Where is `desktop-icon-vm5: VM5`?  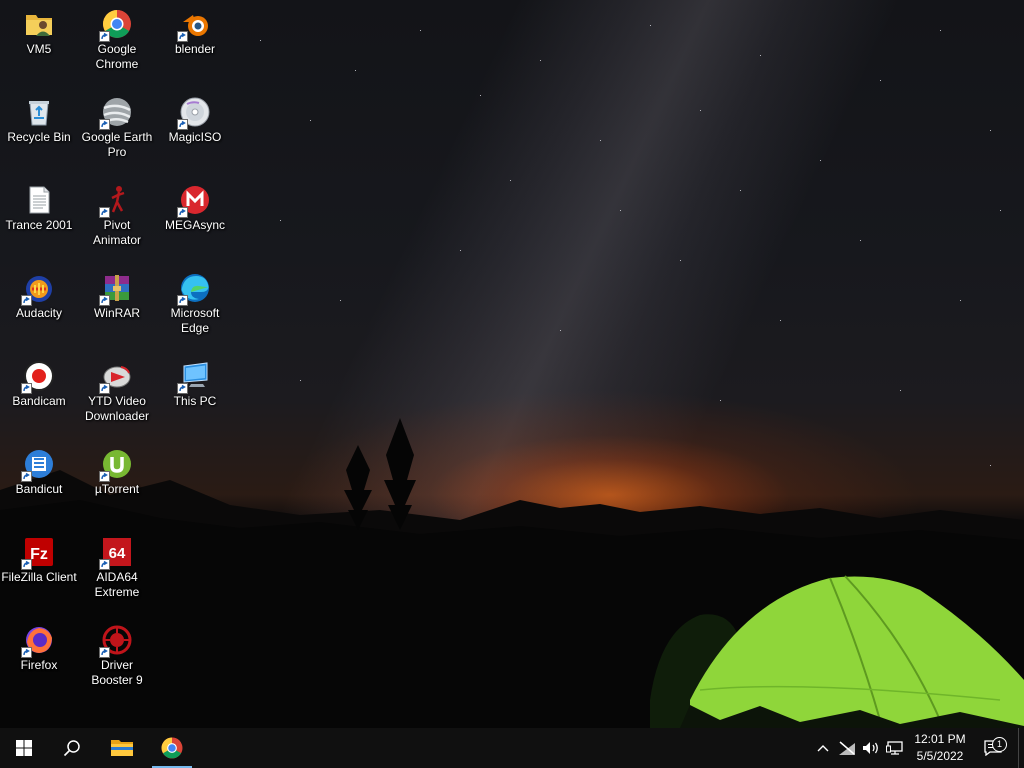
desktop-icon-vm5: VM5 is located at coordinates (39, 46).